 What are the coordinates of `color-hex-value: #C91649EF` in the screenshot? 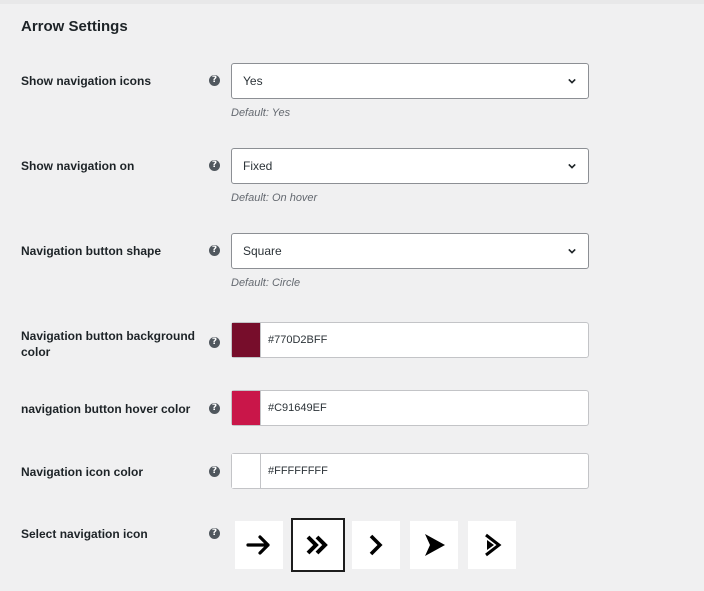 It's located at (297, 408).